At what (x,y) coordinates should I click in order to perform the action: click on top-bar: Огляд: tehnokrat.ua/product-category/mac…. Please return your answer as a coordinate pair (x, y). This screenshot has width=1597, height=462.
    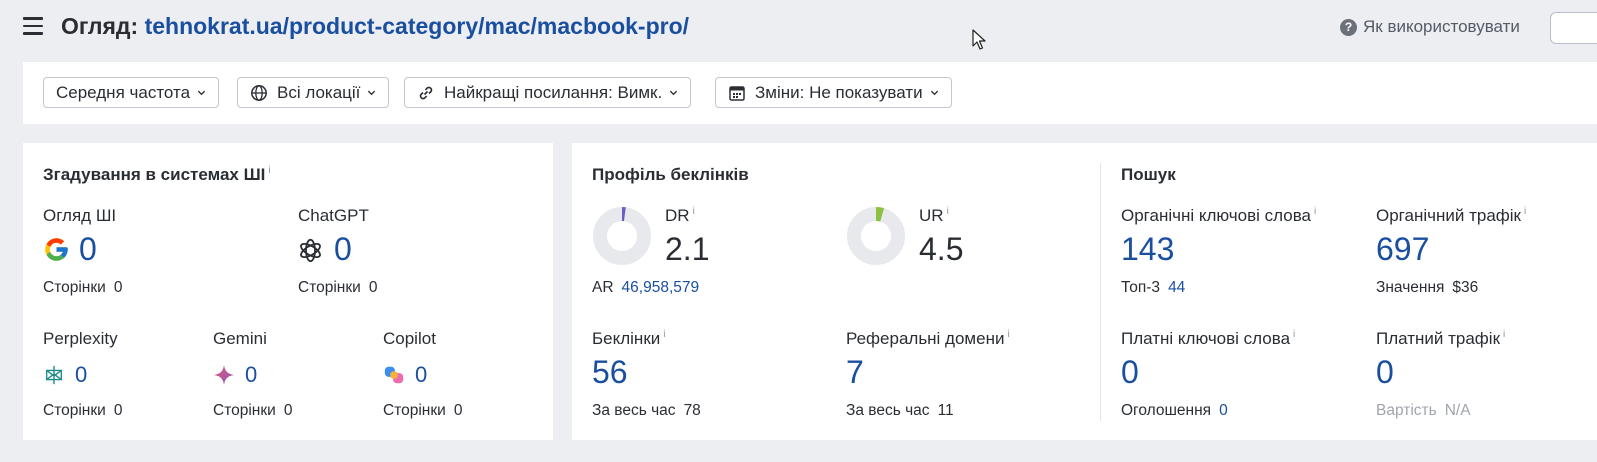
    Looking at the image, I should click on (798, 28).